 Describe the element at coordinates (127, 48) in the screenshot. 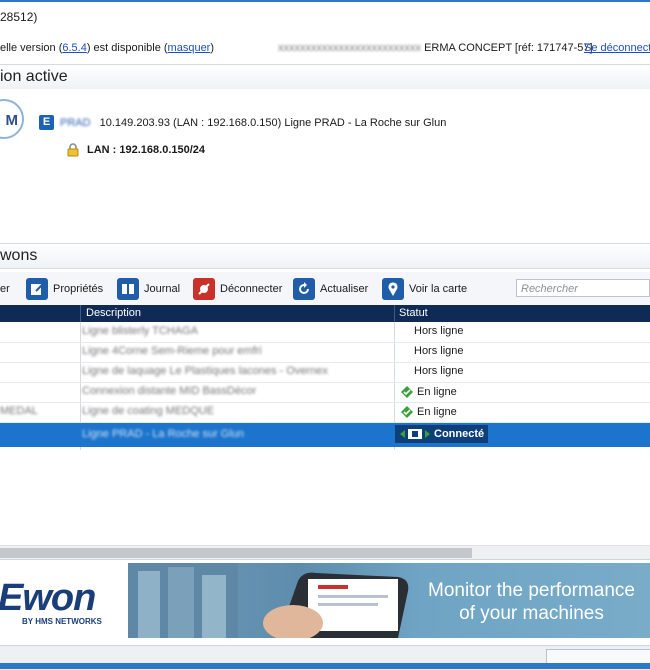

I see `update-text-mid: ) est disponible (` at that location.